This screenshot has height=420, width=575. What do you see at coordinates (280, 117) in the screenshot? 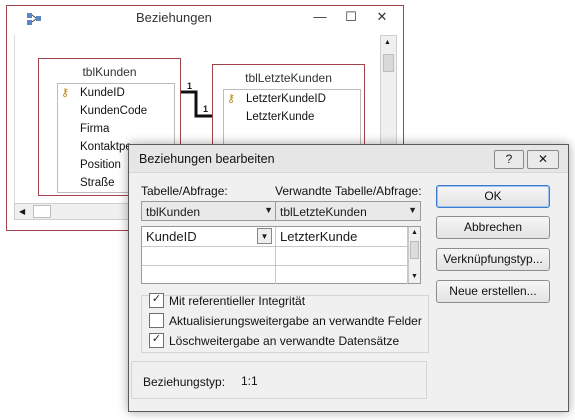
I see `field-item: LetzterKunde` at bounding box center [280, 117].